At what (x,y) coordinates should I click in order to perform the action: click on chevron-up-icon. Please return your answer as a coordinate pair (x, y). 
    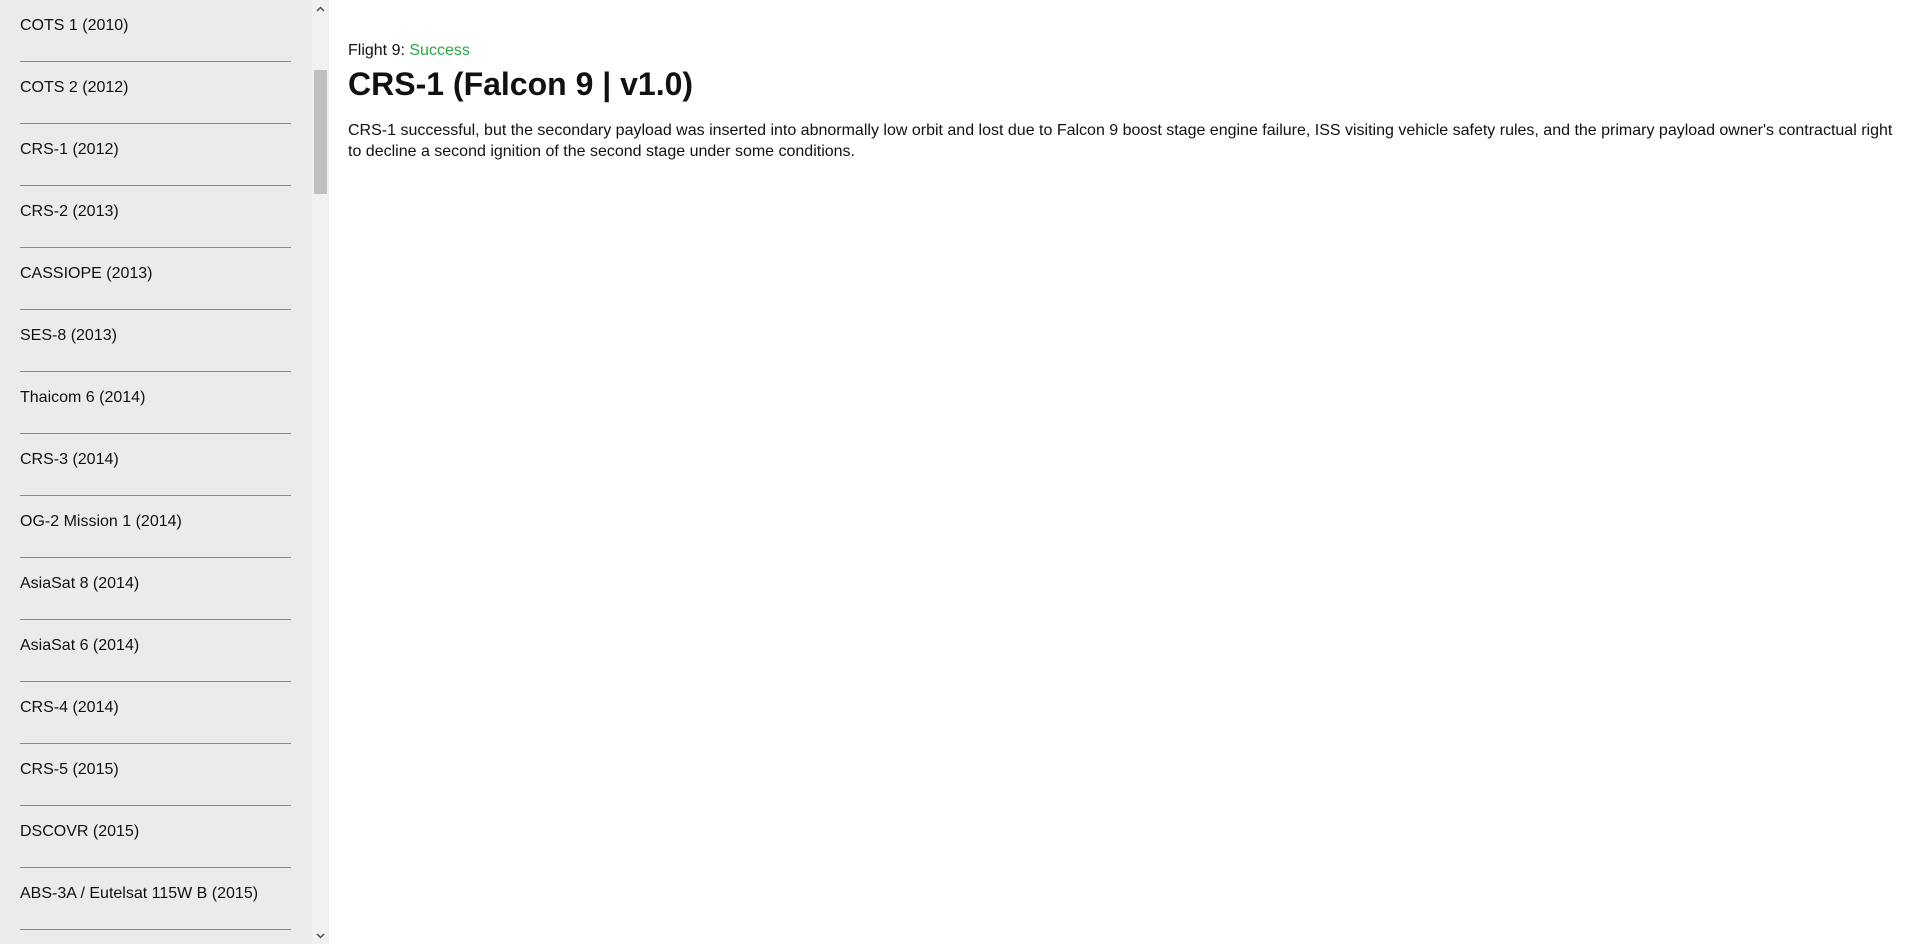
    Looking at the image, I should click on (320, 8).